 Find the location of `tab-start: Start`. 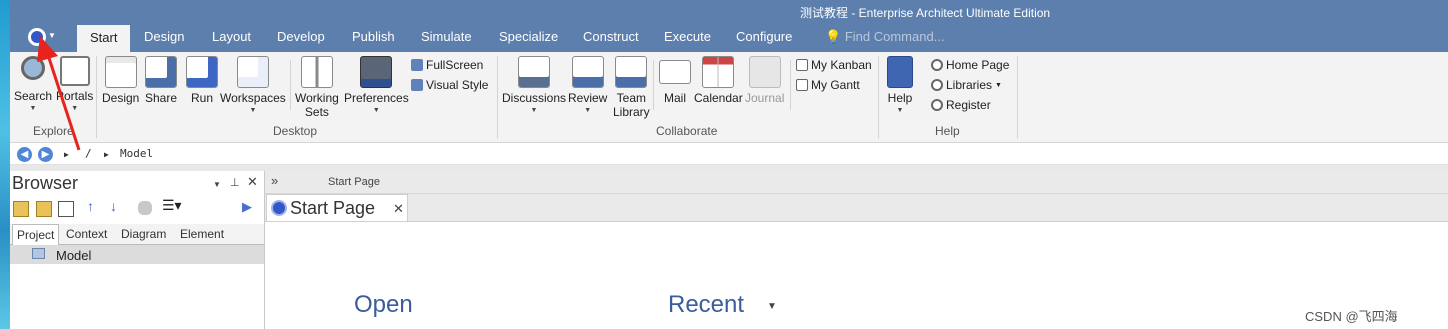

tab-start: Start is located at coordinates (104, 38).